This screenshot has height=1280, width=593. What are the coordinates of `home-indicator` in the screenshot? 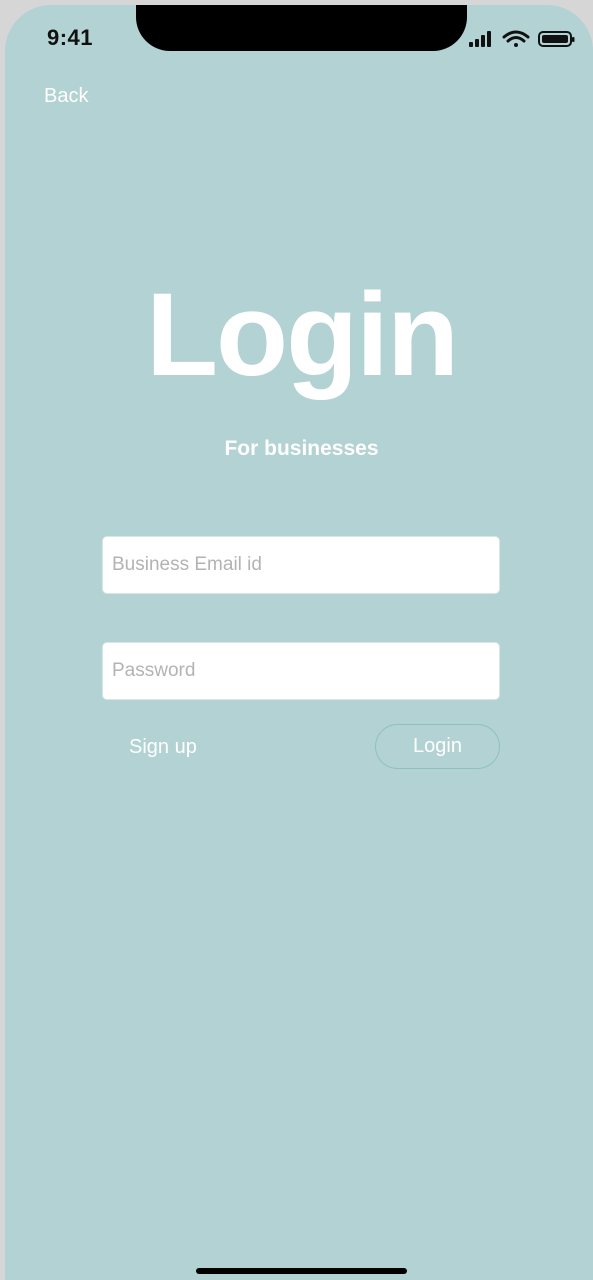 It's located at (301, 1271).